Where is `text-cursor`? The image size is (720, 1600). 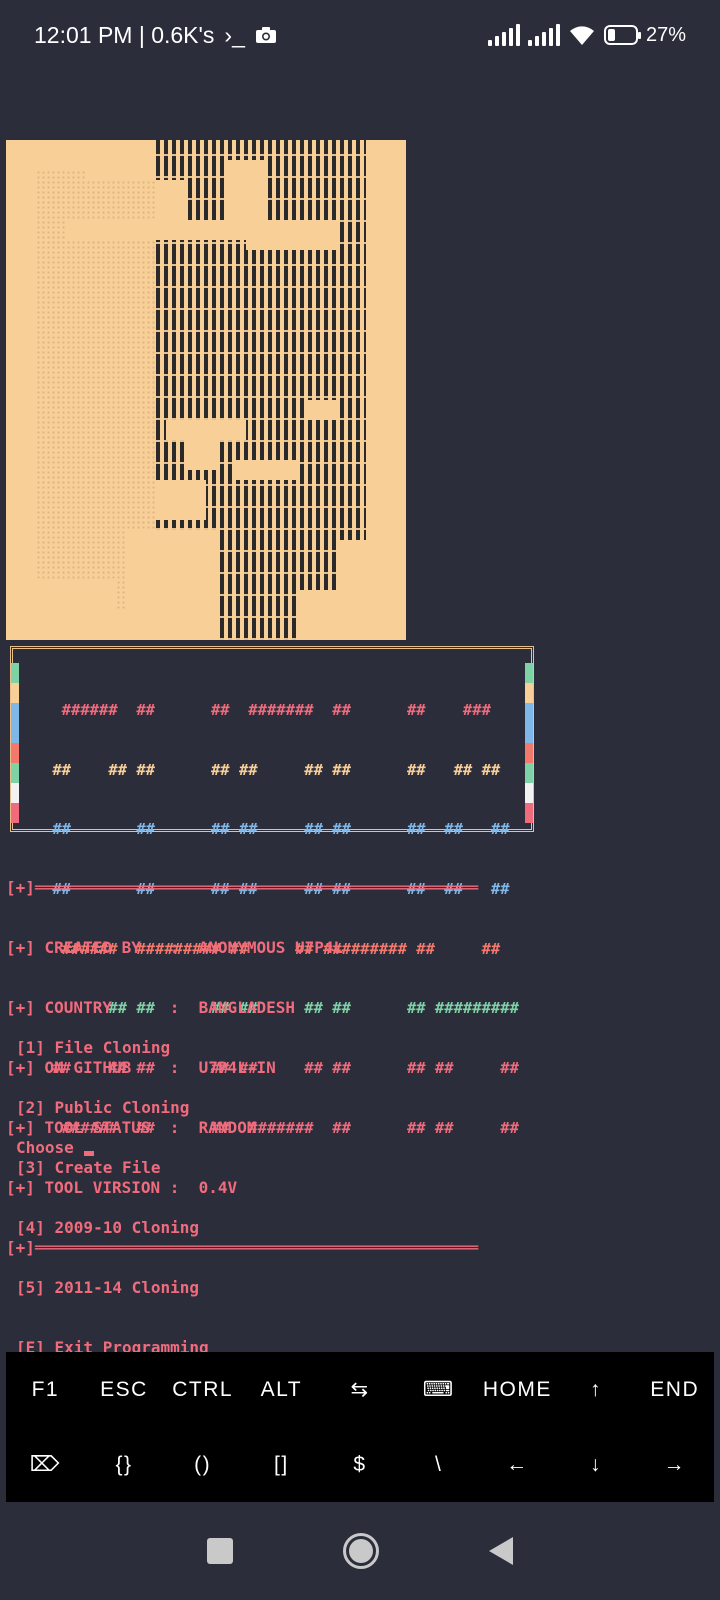
text-cursor is located at coordinates (88, 1153).